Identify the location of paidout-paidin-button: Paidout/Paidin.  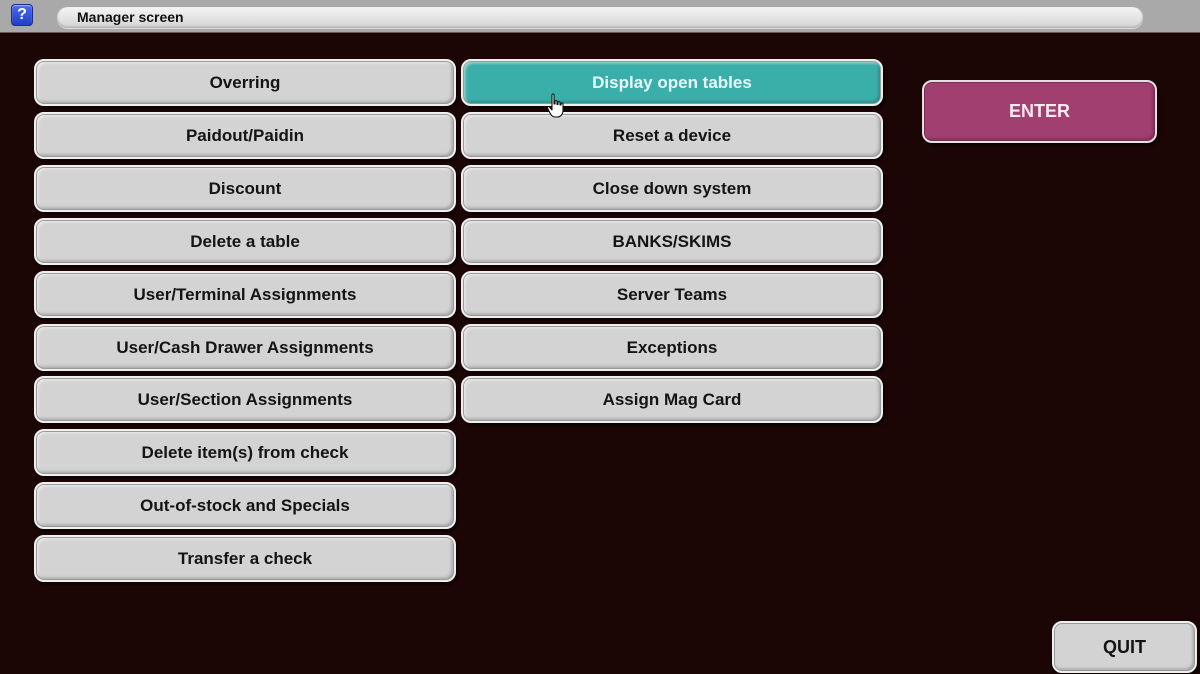
(245, 135).